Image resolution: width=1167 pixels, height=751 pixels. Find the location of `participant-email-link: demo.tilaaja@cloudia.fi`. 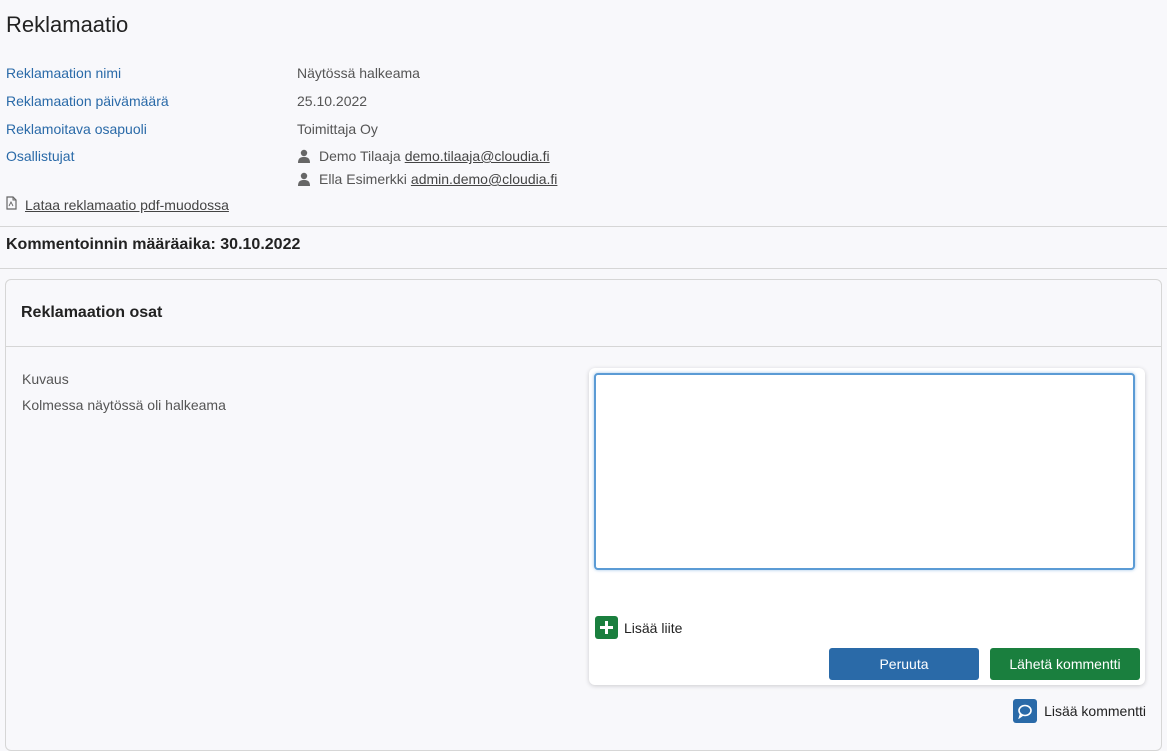

participant-email-link: demo.tilaaja@cloudia.fi is located at coordinates (477, 156).